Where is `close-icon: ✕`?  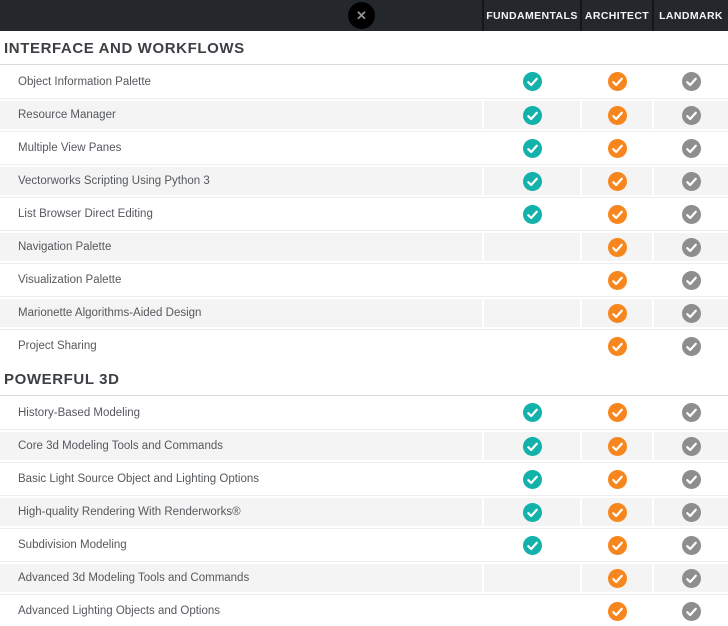
close-icon: ✕ is located at coordinates (361, 15).